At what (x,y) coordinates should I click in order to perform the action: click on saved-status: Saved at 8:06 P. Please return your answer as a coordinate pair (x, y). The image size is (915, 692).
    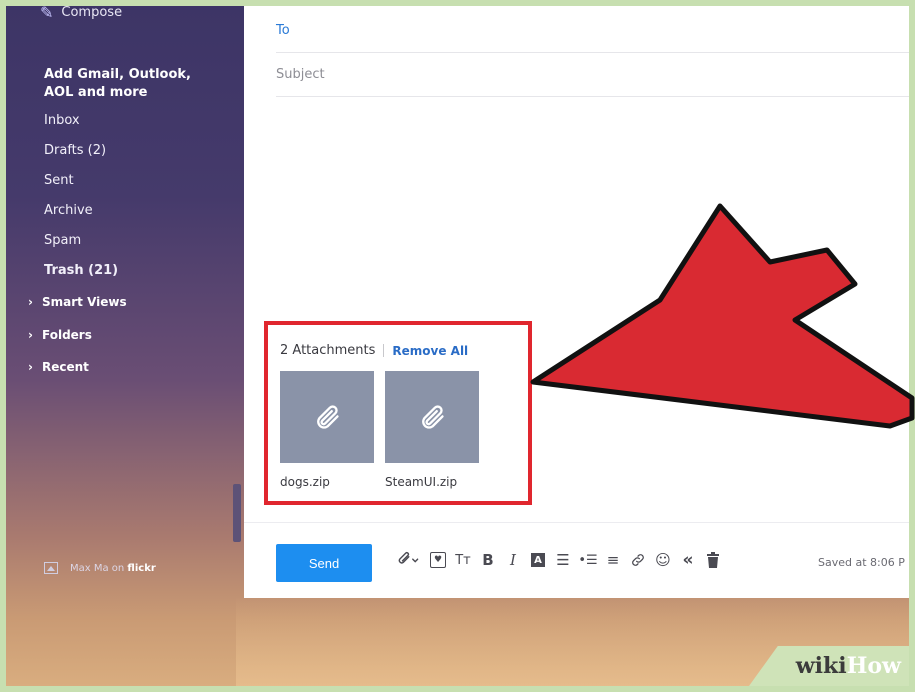
    Looking at the image, I should click on (861, 562).